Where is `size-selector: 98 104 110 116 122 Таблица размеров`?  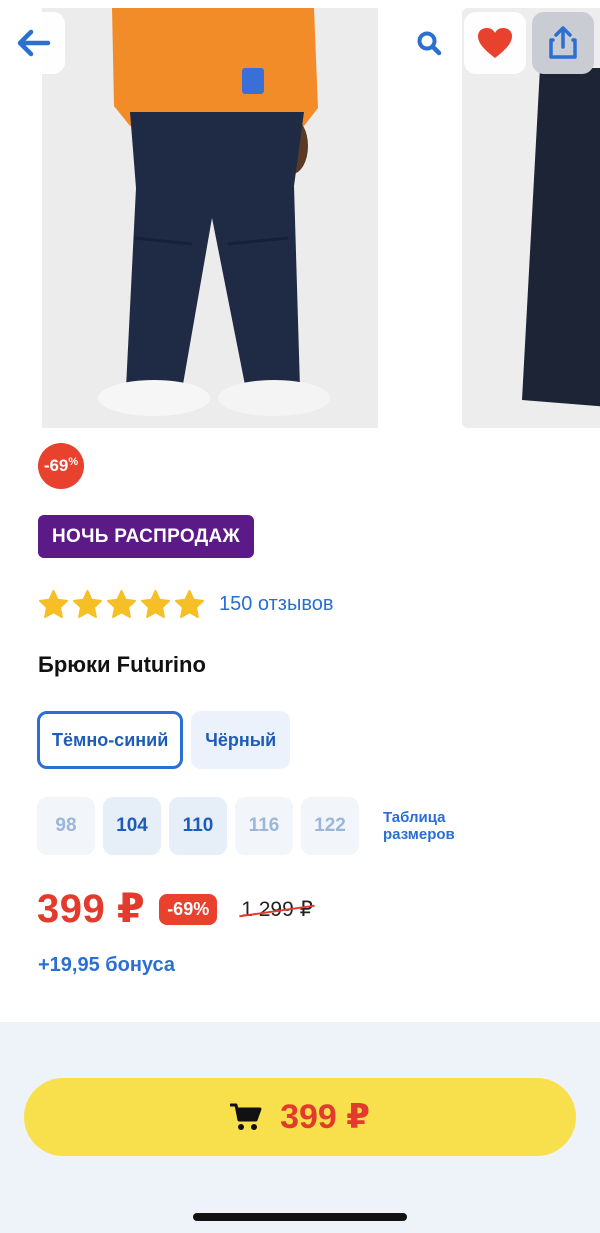 size-selector: 98 104 110 116 122 Таблица размеров is located at coordinates (255, 826).